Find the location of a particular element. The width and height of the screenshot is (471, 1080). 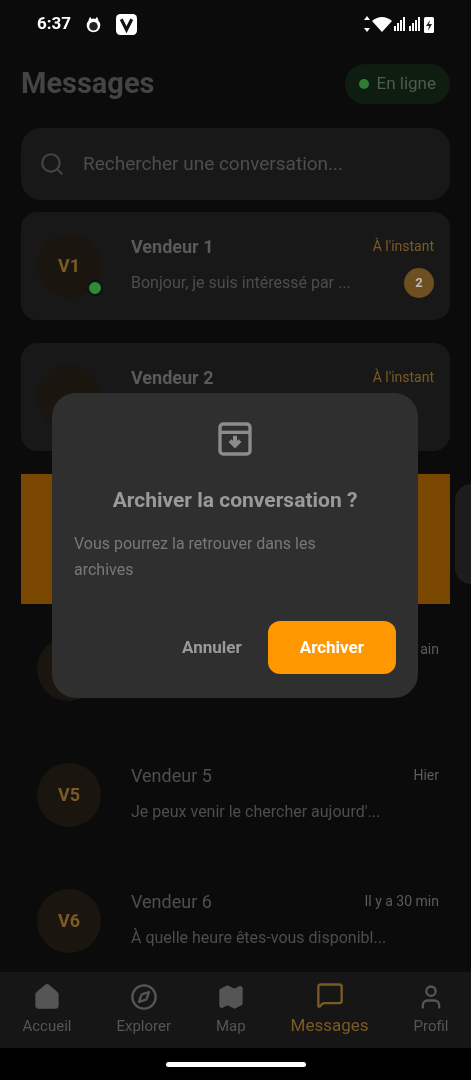

message-time: Il y a 30 min is located at coordinates (401, 901).